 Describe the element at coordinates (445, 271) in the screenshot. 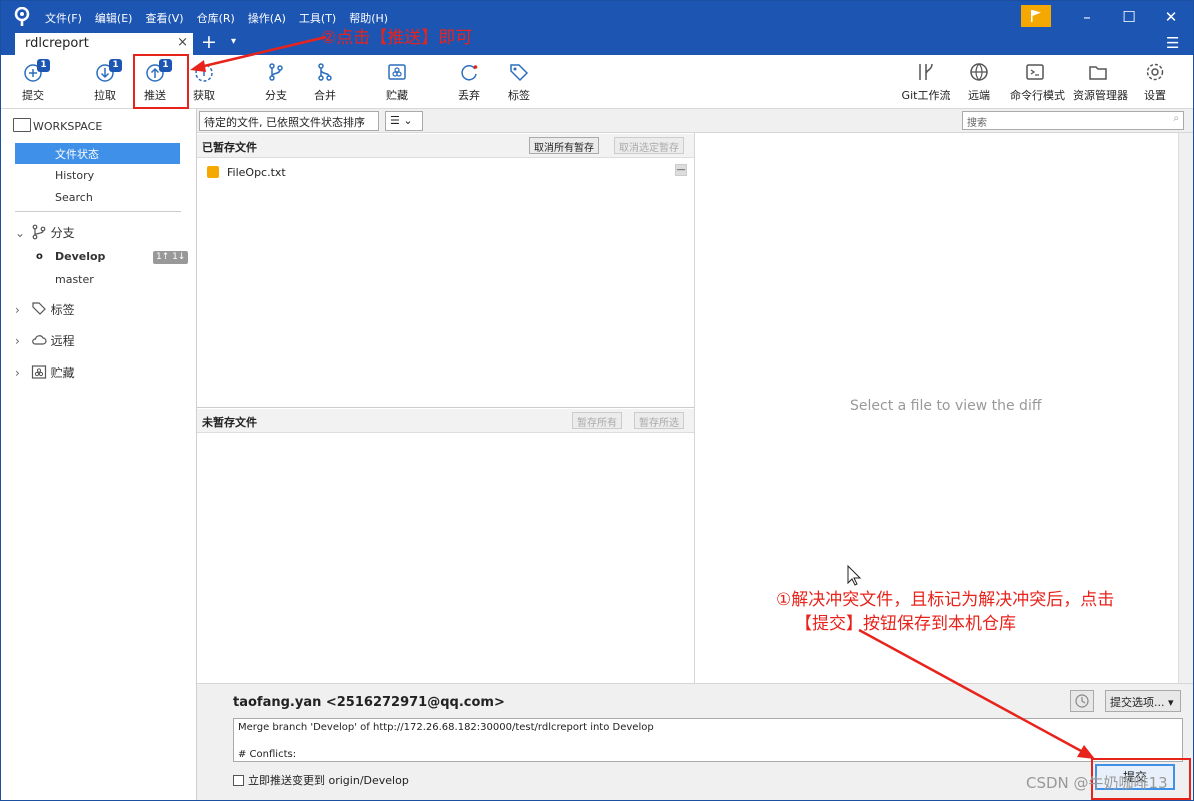

I see `staged-files-pane: 已暂存文件 取消所有暂存 取消选定暂存 FileOpc.txt —` at that location.